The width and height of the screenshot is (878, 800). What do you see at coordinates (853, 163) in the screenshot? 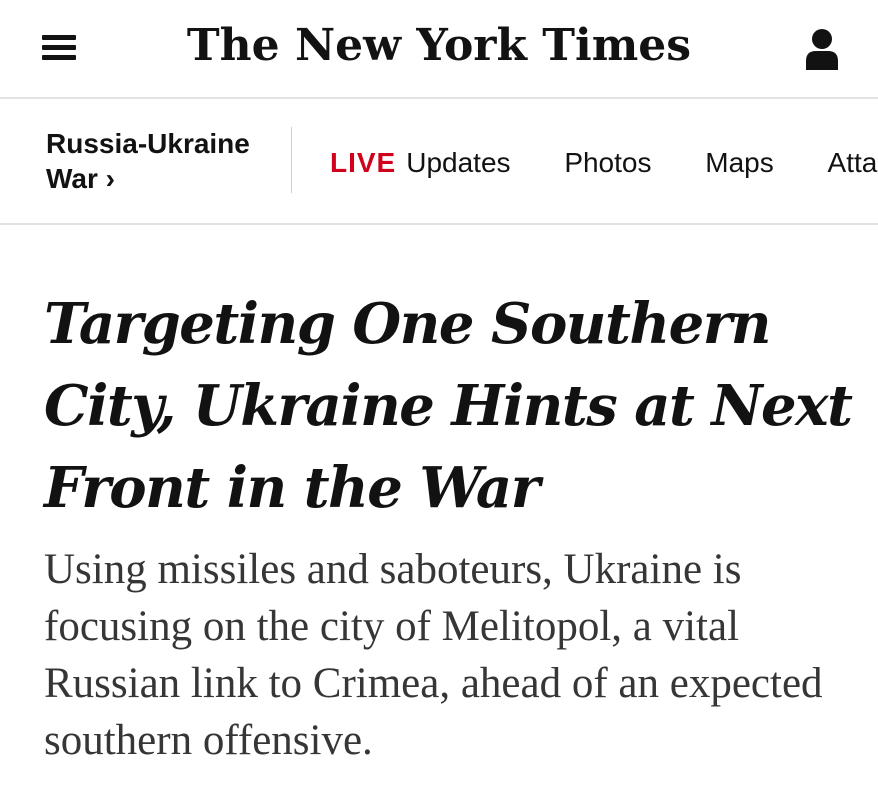
I see `nav-link-attacks: Attacks` at bounding box center [853, 163].